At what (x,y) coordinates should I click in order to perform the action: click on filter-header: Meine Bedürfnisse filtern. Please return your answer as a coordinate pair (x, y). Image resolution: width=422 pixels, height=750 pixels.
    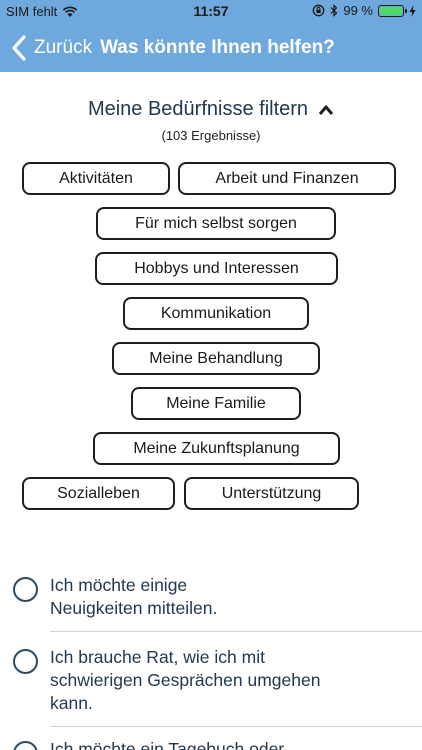
    Looking at the image, I should click on (211, 109).